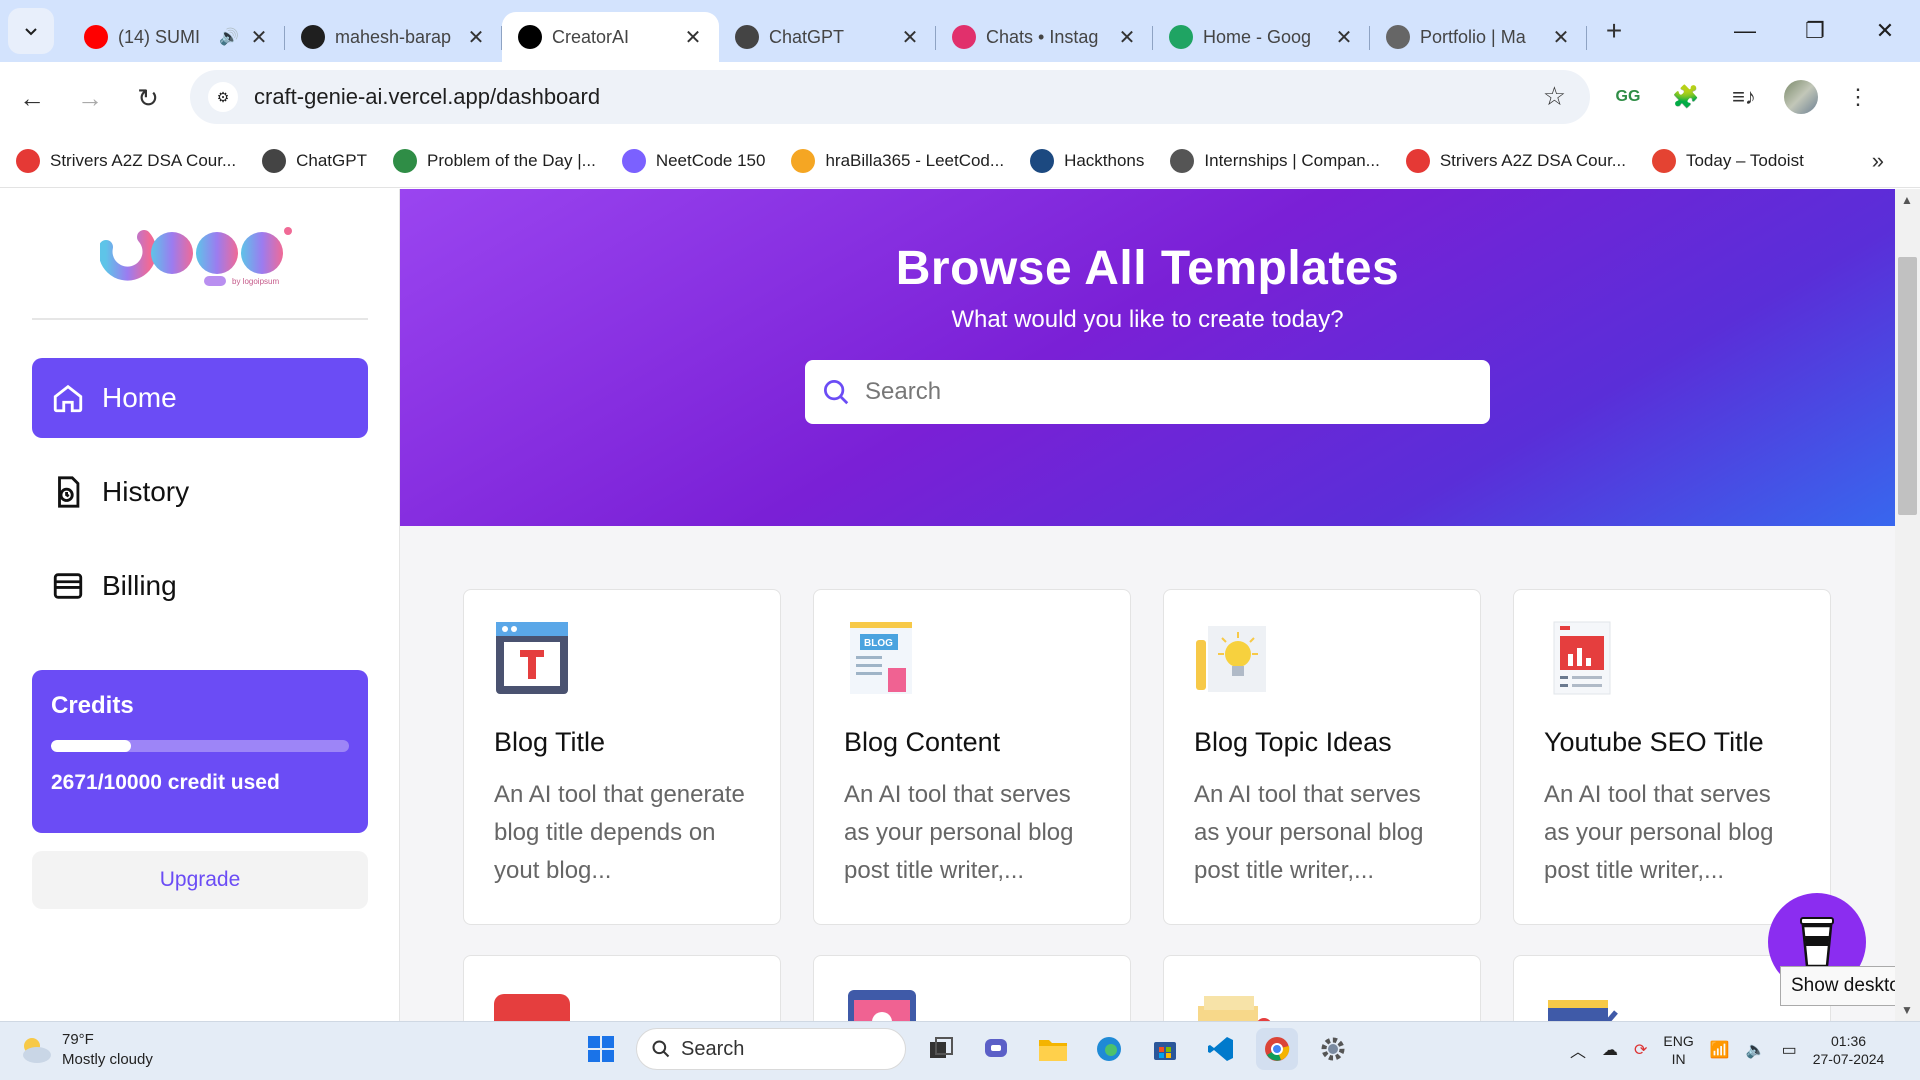  I want to click on sync-icon: ⟳, so click(1640, 1050).